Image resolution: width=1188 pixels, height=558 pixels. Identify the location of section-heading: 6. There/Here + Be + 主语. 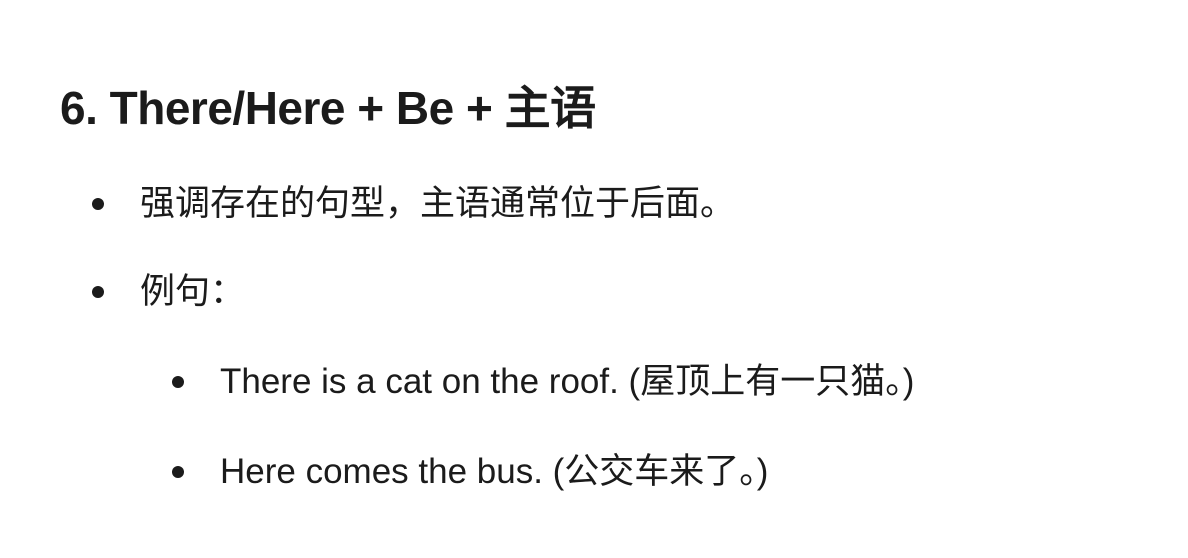
(328, 108).